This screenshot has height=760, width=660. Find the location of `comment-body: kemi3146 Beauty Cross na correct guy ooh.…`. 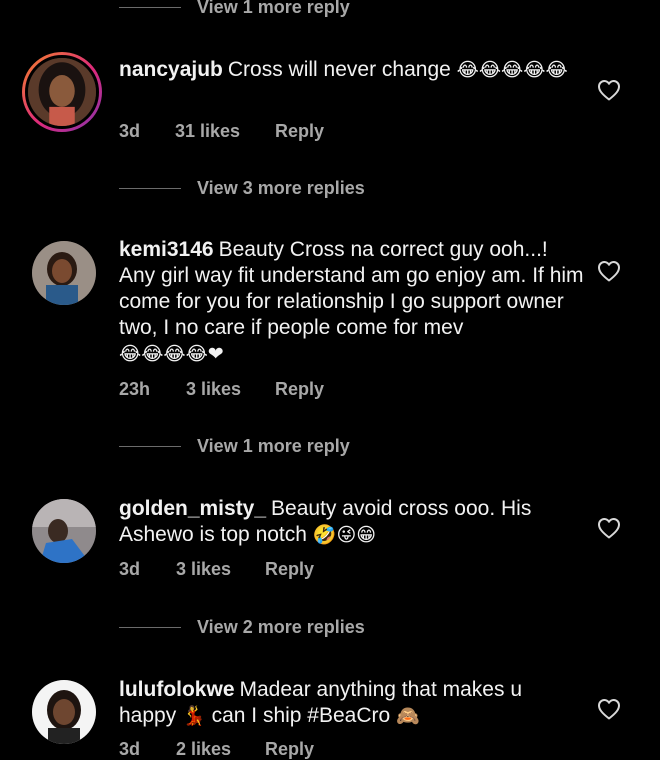

comment-body: kemi3146 Beauty Cross na correct guy ooh.… is located at coordinates (351, 302).